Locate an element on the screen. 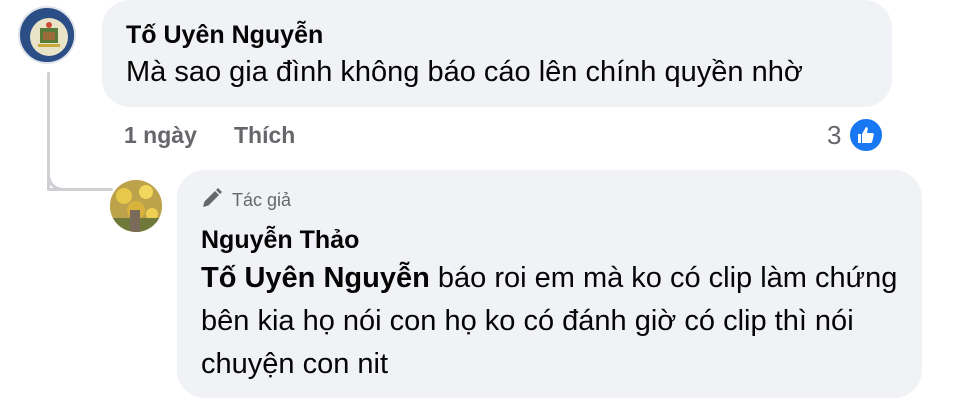 This screenshot has width=962, height=416. seal-avatar-image is located at coordinates (48, 36).